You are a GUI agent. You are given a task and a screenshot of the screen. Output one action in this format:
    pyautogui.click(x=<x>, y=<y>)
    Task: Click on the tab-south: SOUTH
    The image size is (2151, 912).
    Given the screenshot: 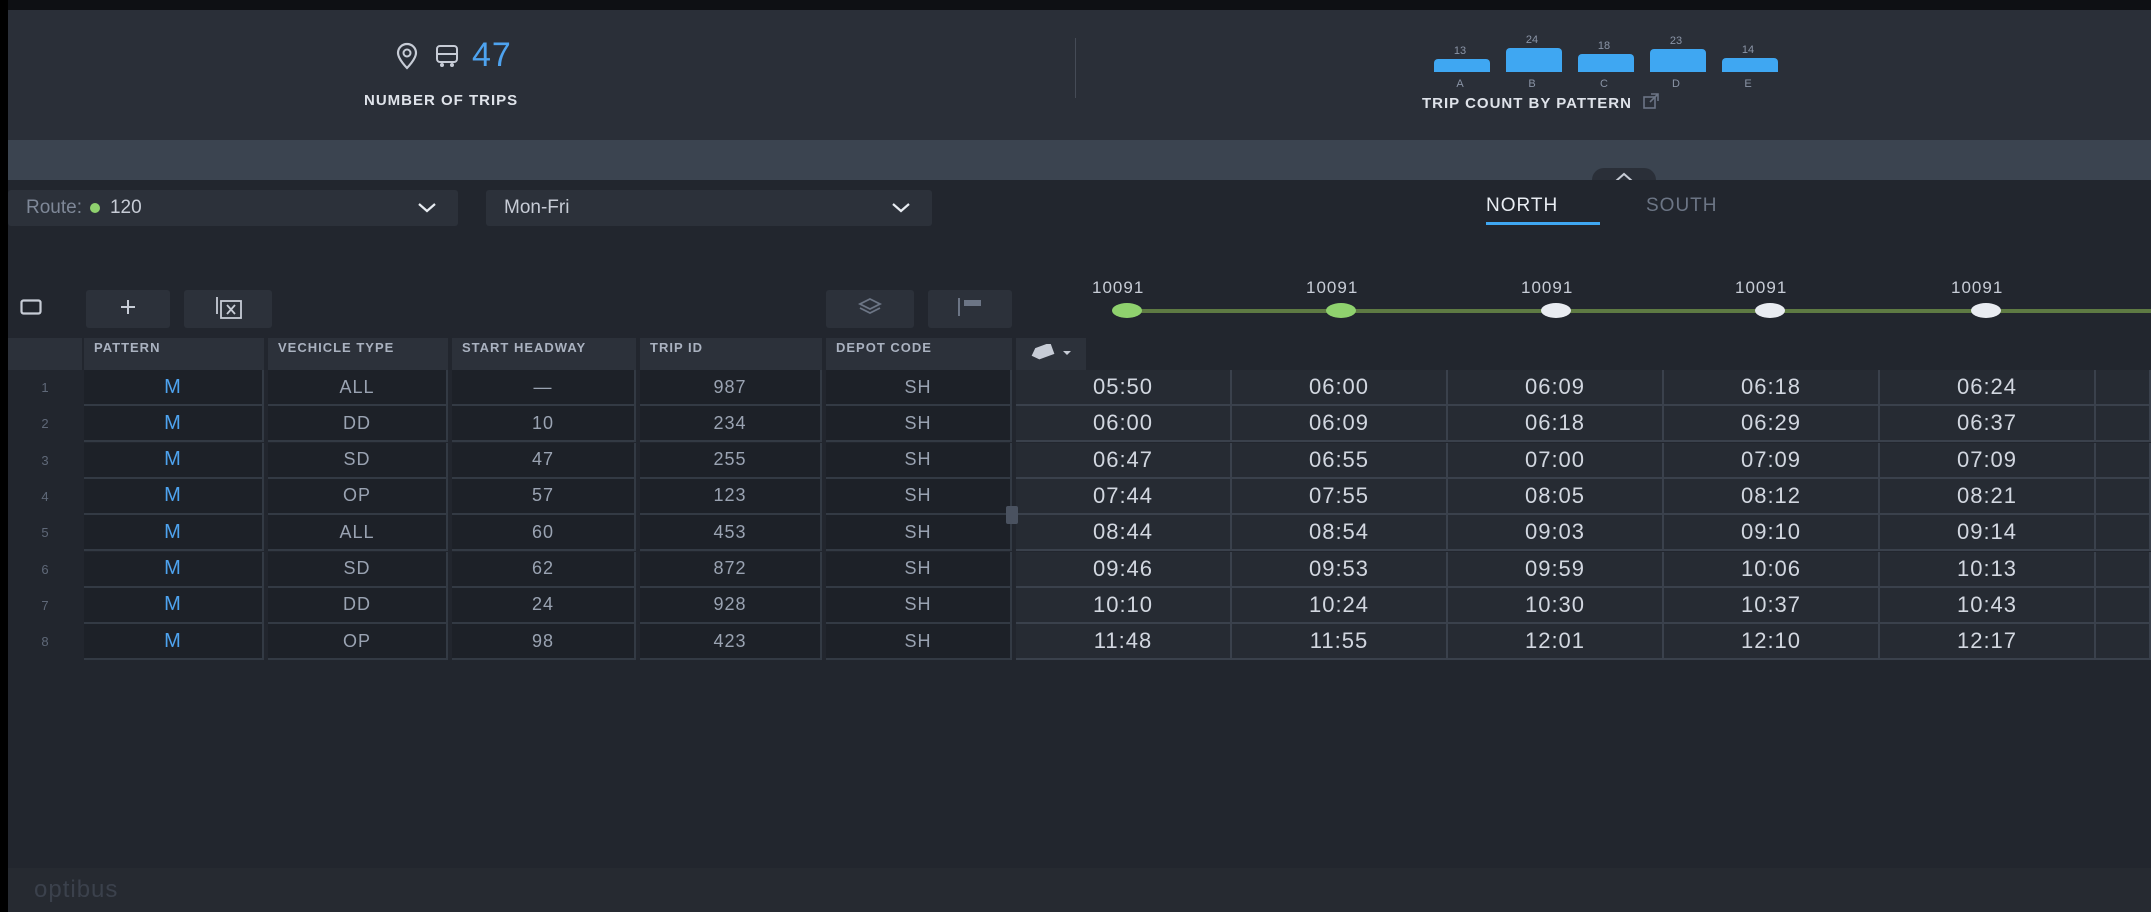 What is the action you would take?
    pyautogui.click(x=1682, y=206)
    